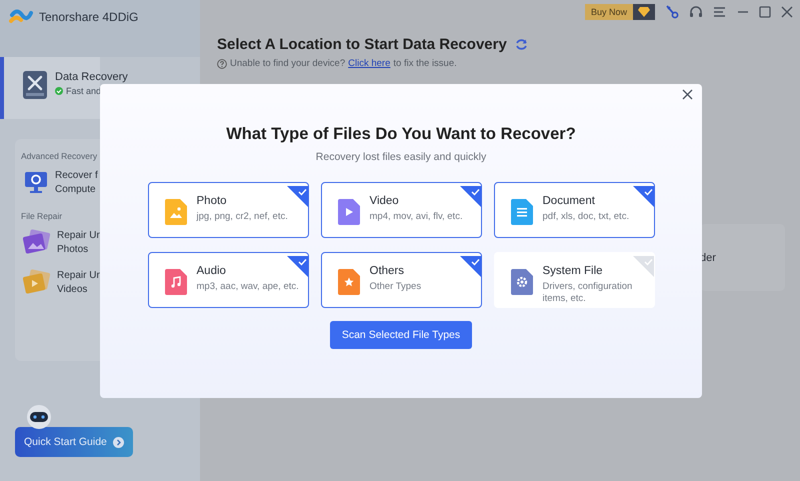 The image size is (800, 481). Describe the element at coordinates (349, 282) in the screenshot. I see `star-file-icon` at that location.